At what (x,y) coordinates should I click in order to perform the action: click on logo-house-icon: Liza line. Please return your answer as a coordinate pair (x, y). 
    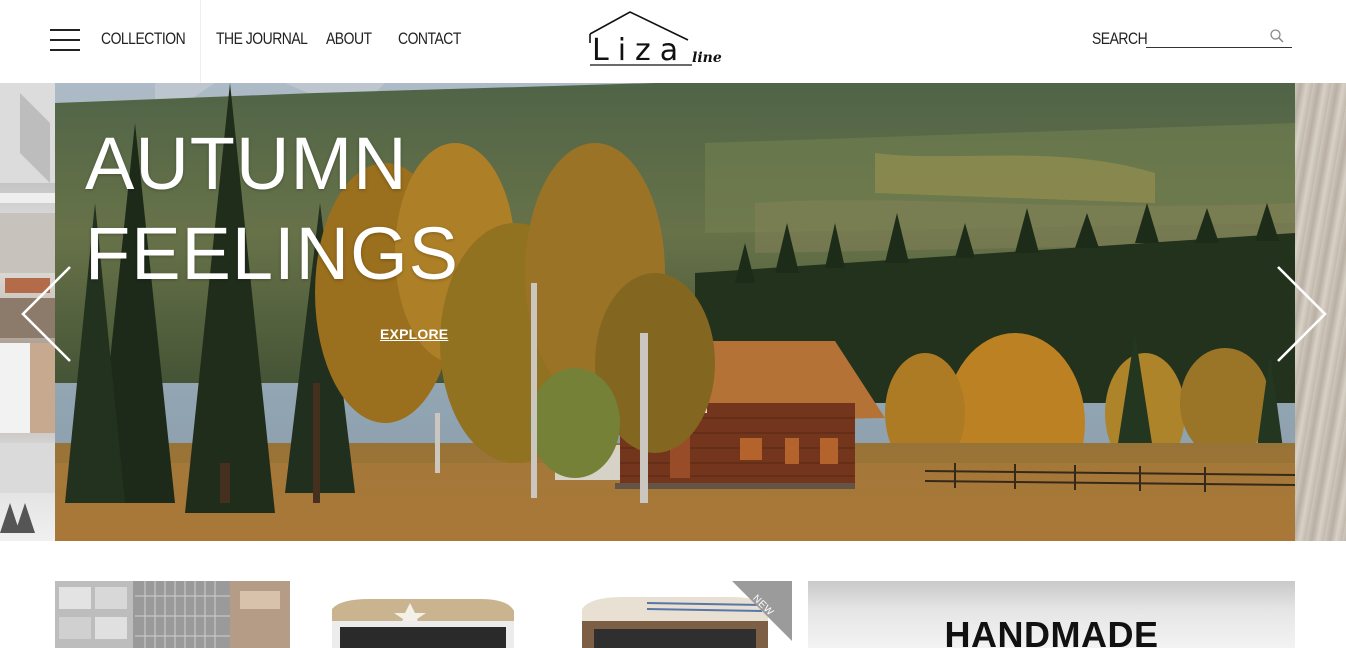
    Looking at the image, I should click on (655, 39).